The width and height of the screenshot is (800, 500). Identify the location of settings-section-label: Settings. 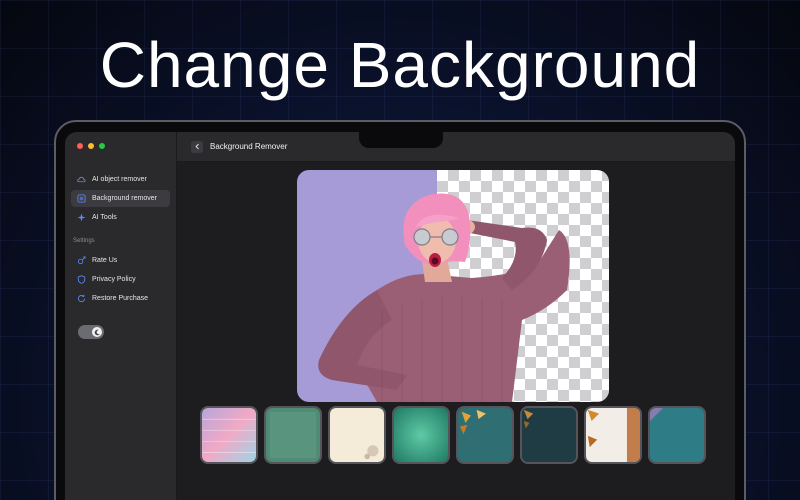
(84, 241).